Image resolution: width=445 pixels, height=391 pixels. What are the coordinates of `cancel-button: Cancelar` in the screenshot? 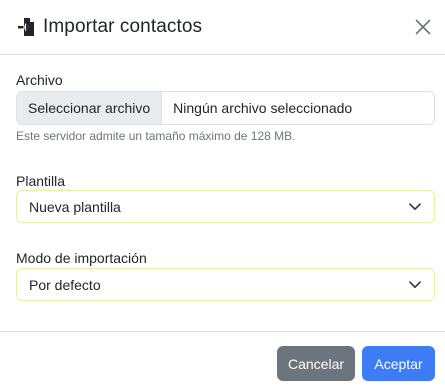 It's located at (316, 363).